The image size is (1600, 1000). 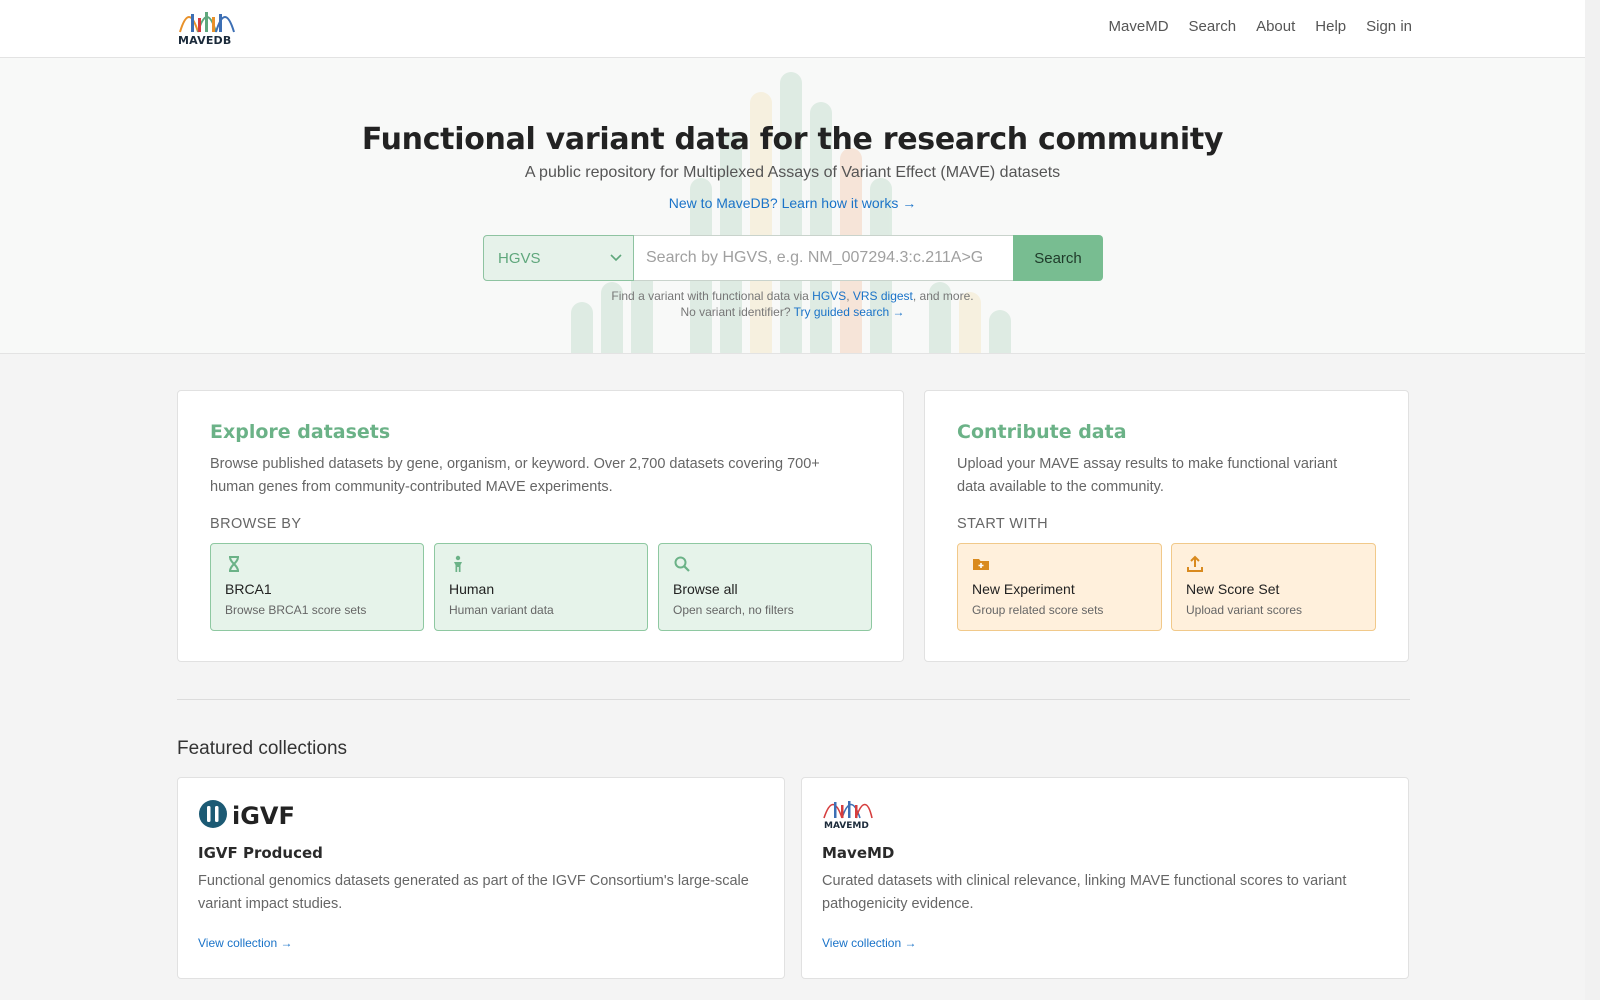 I want to click on main-nav: MaveMD Search About Help Sign in, so click(x=1260, y=26).